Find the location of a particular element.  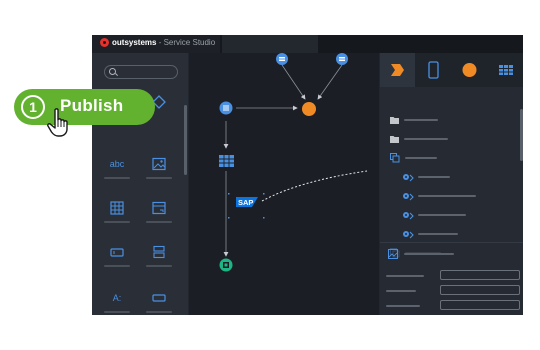

text-widget-icon: abc is located at coordinates (117, 164).